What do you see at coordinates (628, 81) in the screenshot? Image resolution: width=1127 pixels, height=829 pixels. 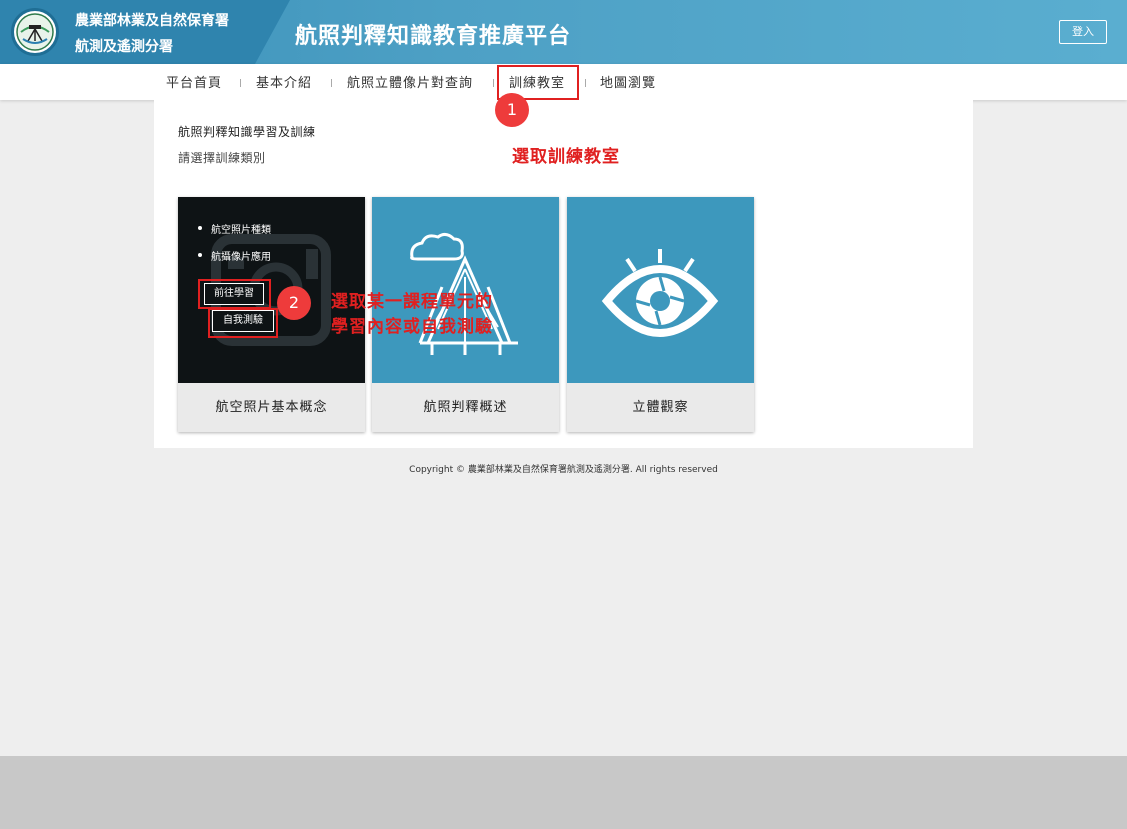 I see `nav-item-map: 地圖瀏覽` at bounding box center [628, 81].